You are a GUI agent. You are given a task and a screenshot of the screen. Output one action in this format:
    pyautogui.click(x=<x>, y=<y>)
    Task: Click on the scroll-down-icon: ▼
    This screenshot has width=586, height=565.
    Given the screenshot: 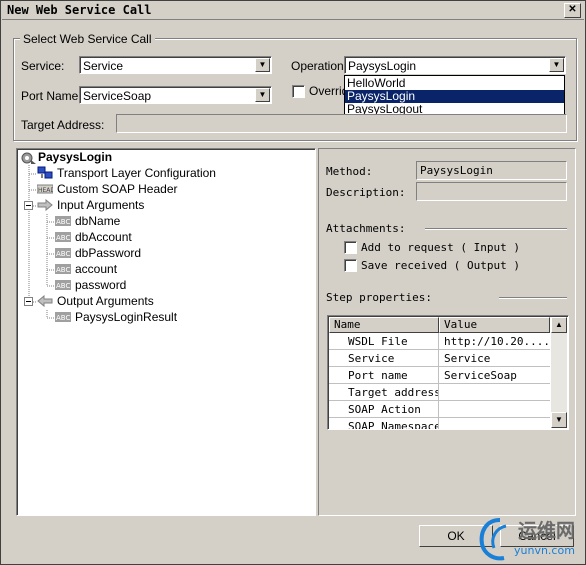 What is the action you would take?
    pyautogui.click(x=559, y=420)
    